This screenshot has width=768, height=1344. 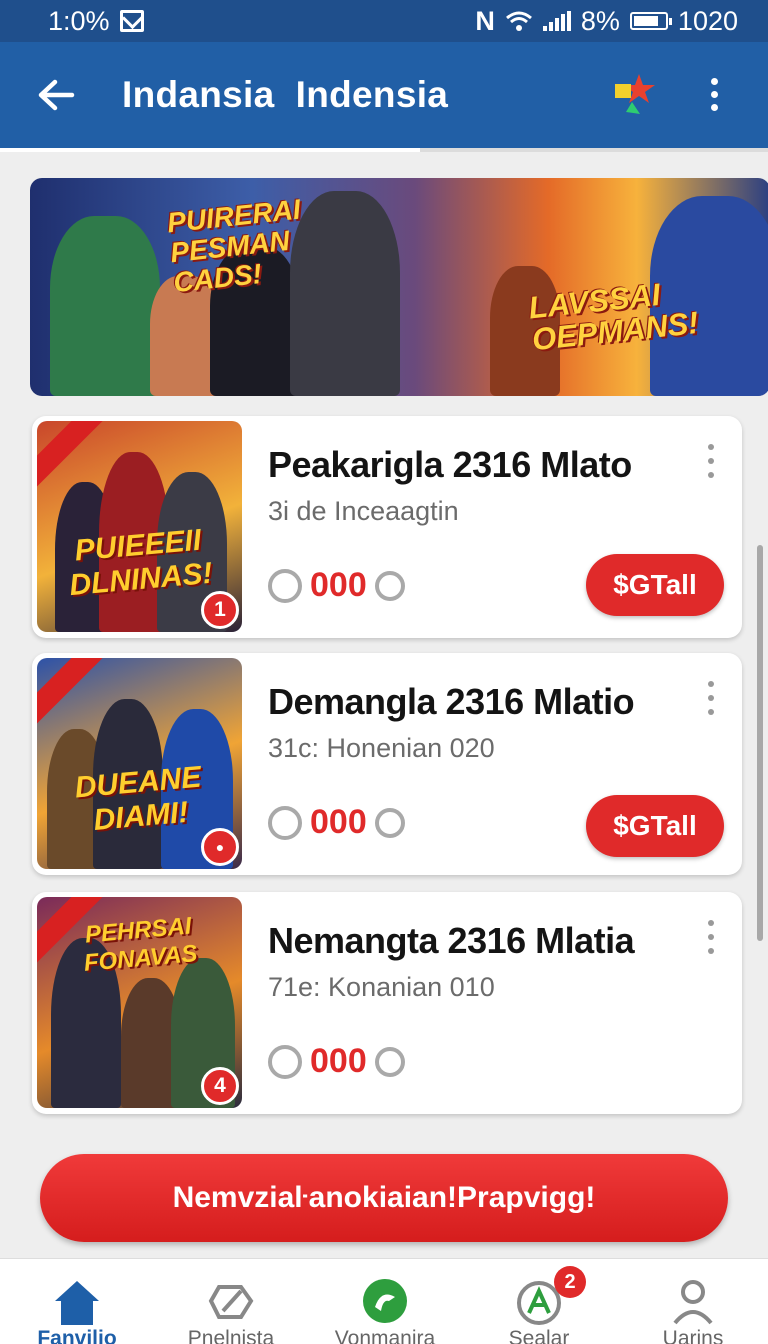 What do you see at coordinates (233, 246) in the screenshot?
I see `banner-title-left: PUIRERAI PESMAN CADS!` at bounding box center [233, 246].